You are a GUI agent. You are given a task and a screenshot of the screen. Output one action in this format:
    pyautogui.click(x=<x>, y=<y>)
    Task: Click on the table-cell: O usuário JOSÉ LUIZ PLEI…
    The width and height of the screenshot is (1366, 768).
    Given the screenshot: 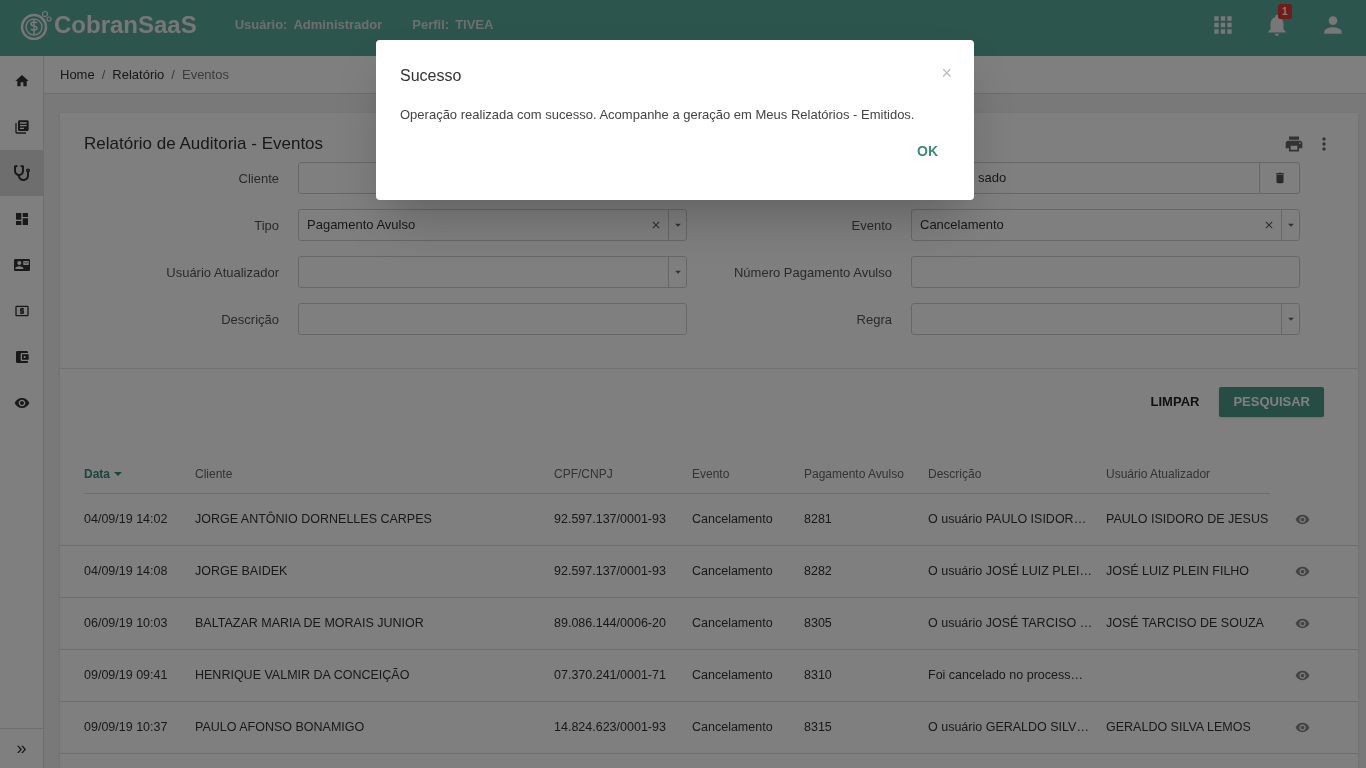 What is the action you would take?
    pyautogui.click(x=1010, y=570)
    